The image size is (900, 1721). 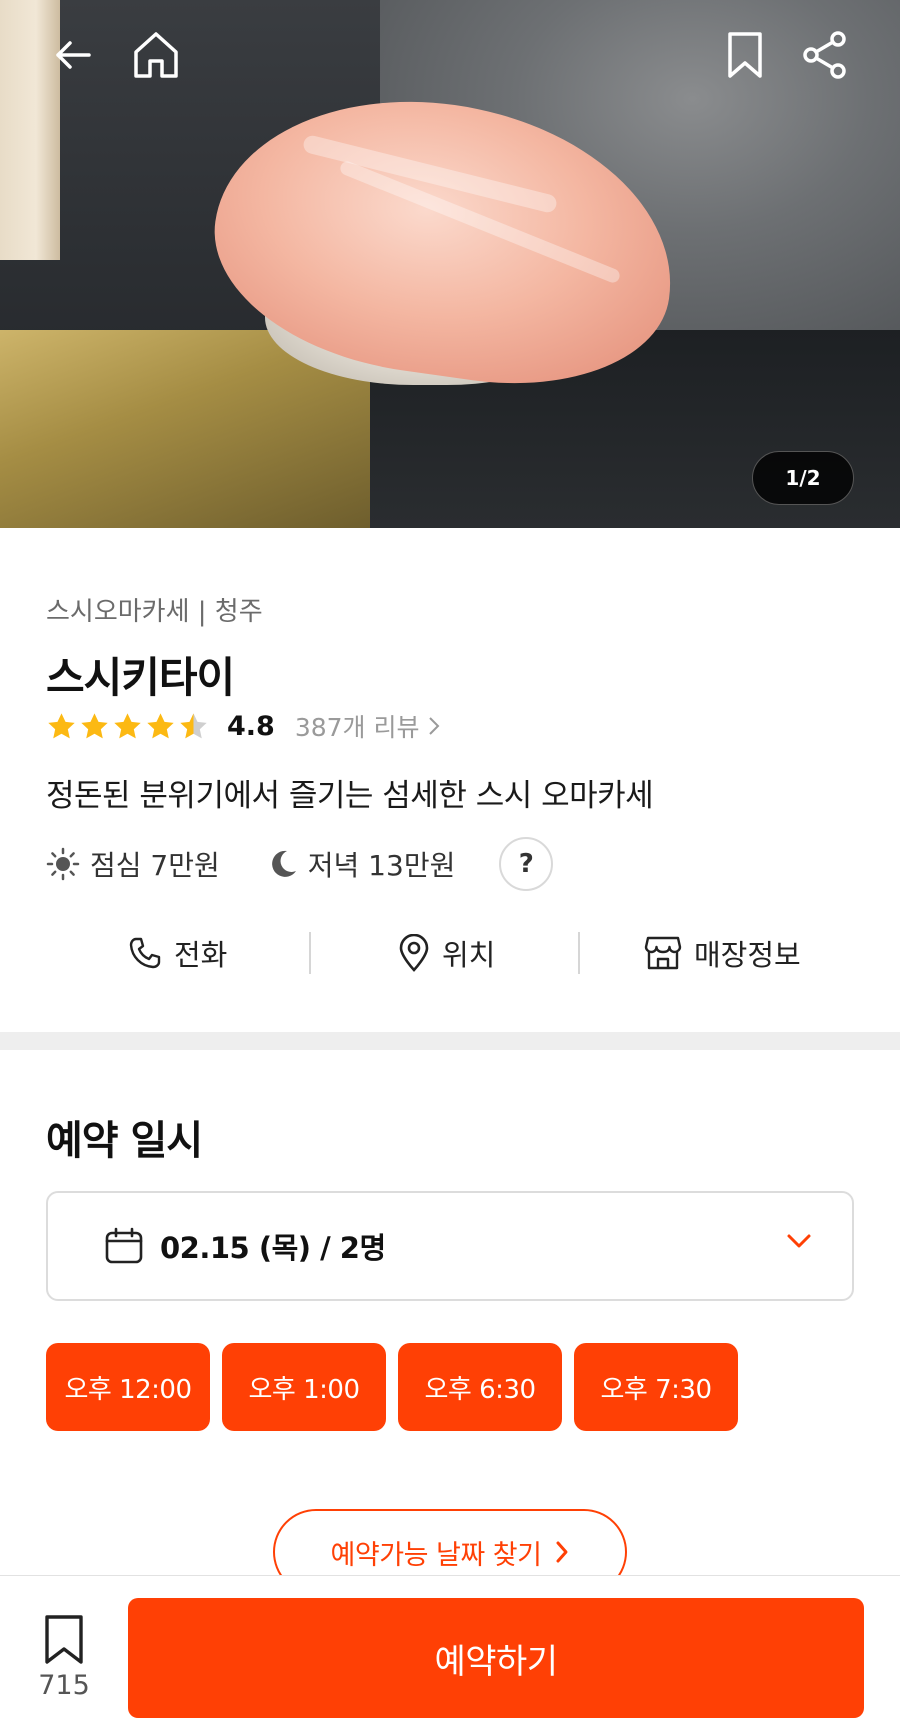 What do you see at coordinates (803, 478) in the screenshot?
I see `image-page-counter: 1/2` at bounding box center [803, 478].